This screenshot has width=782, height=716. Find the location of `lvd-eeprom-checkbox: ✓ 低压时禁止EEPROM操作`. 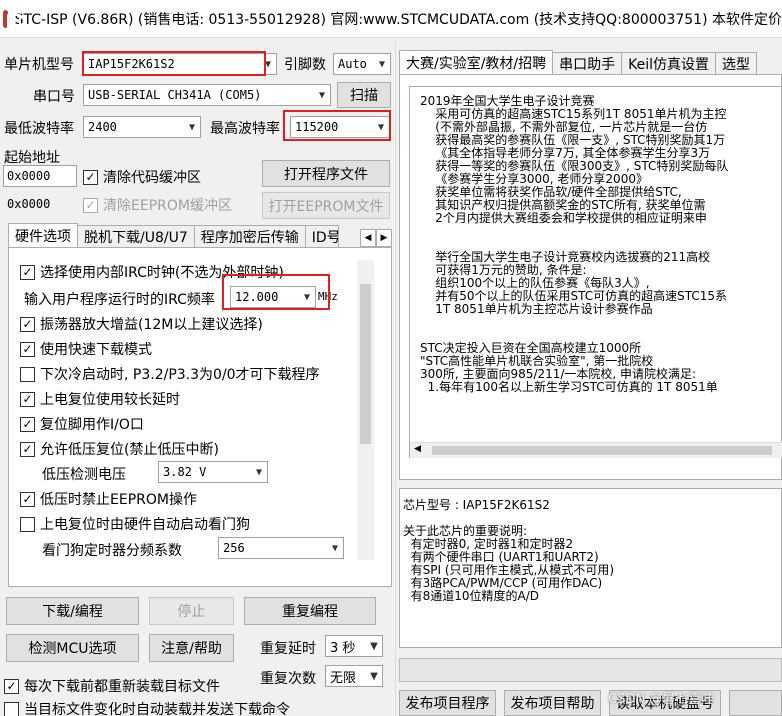

lvd-eeprom-checkbox: ✓ 低压时禁止EEPROM操作 is located at coordinates (108, 499).